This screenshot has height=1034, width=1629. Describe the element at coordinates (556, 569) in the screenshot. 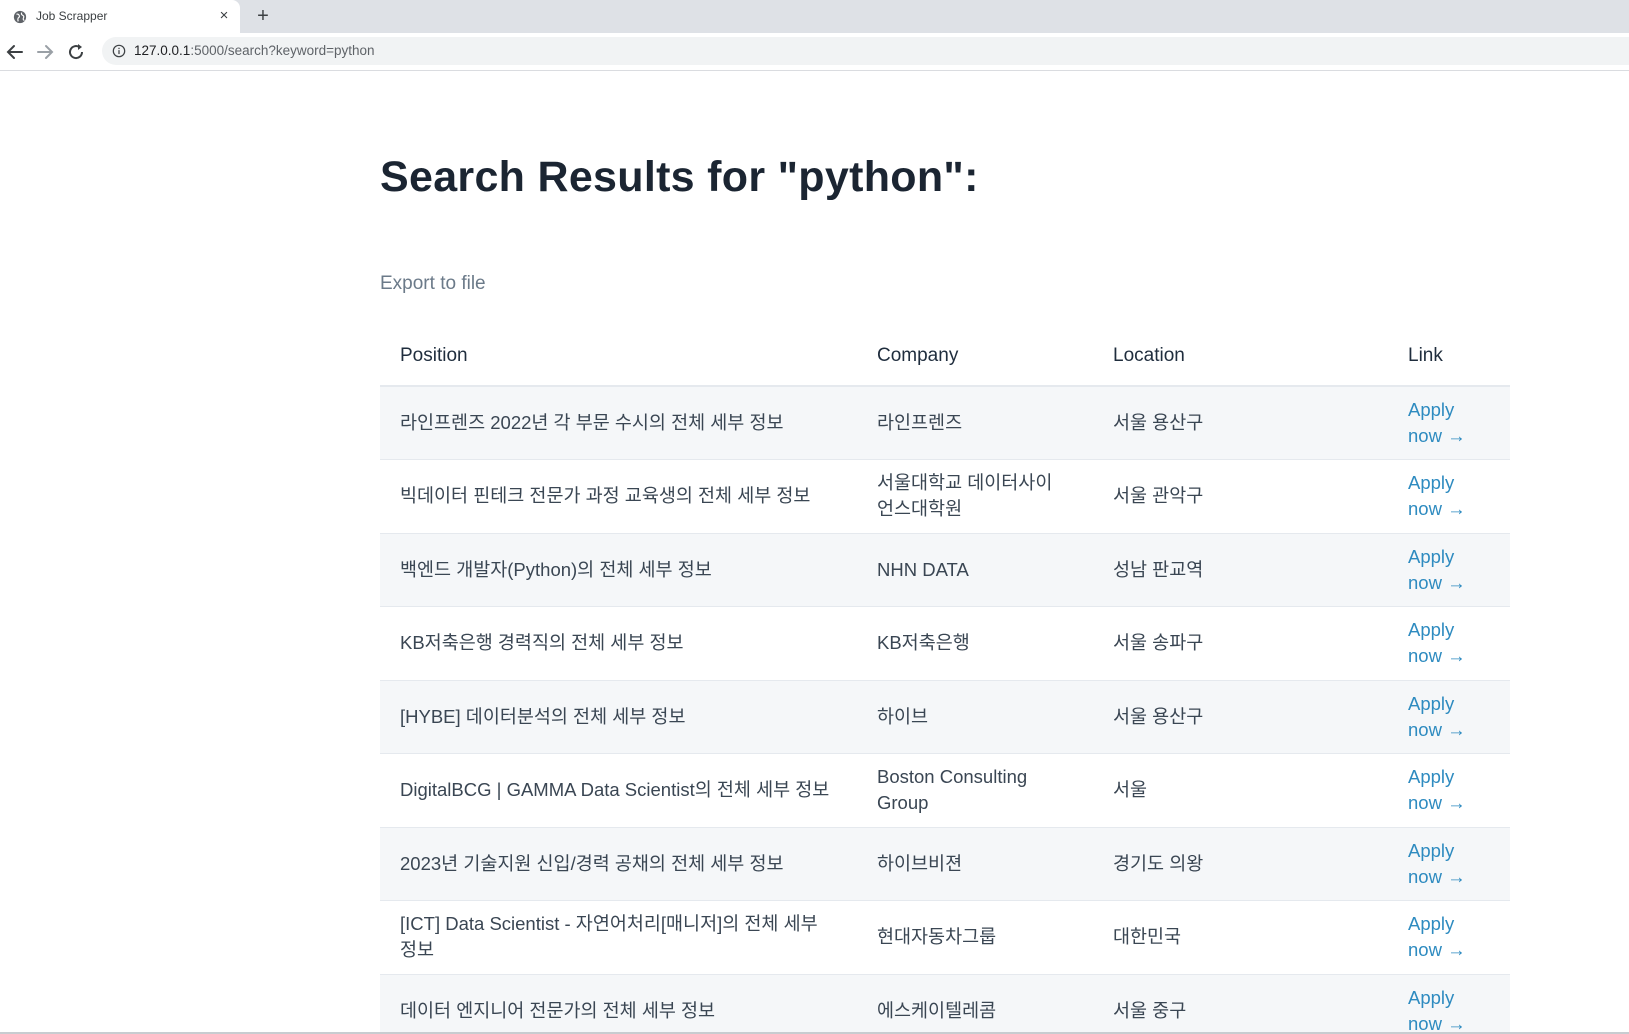

I see `position-cell: 백엔드 개발자(Python)의 전체 세부 정보` at that location.